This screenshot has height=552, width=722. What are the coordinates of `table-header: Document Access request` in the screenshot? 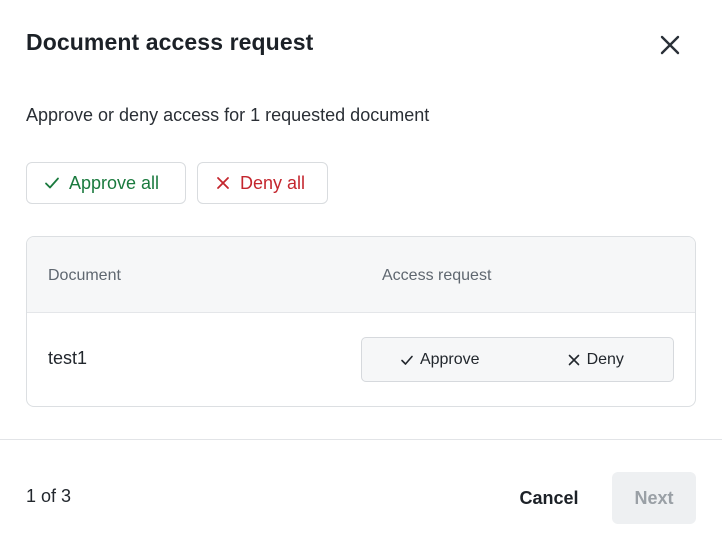 It's located at (361, 275).